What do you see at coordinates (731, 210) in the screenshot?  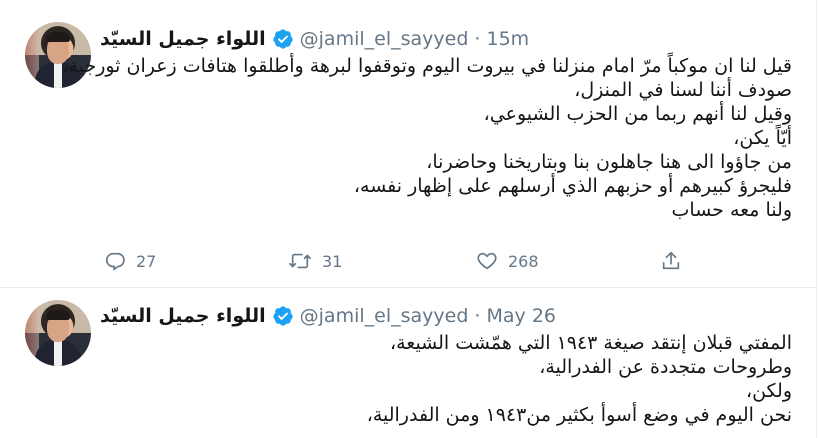 I see `tweet-line: ولنا معه حساب` at bounding box center [731, 210].